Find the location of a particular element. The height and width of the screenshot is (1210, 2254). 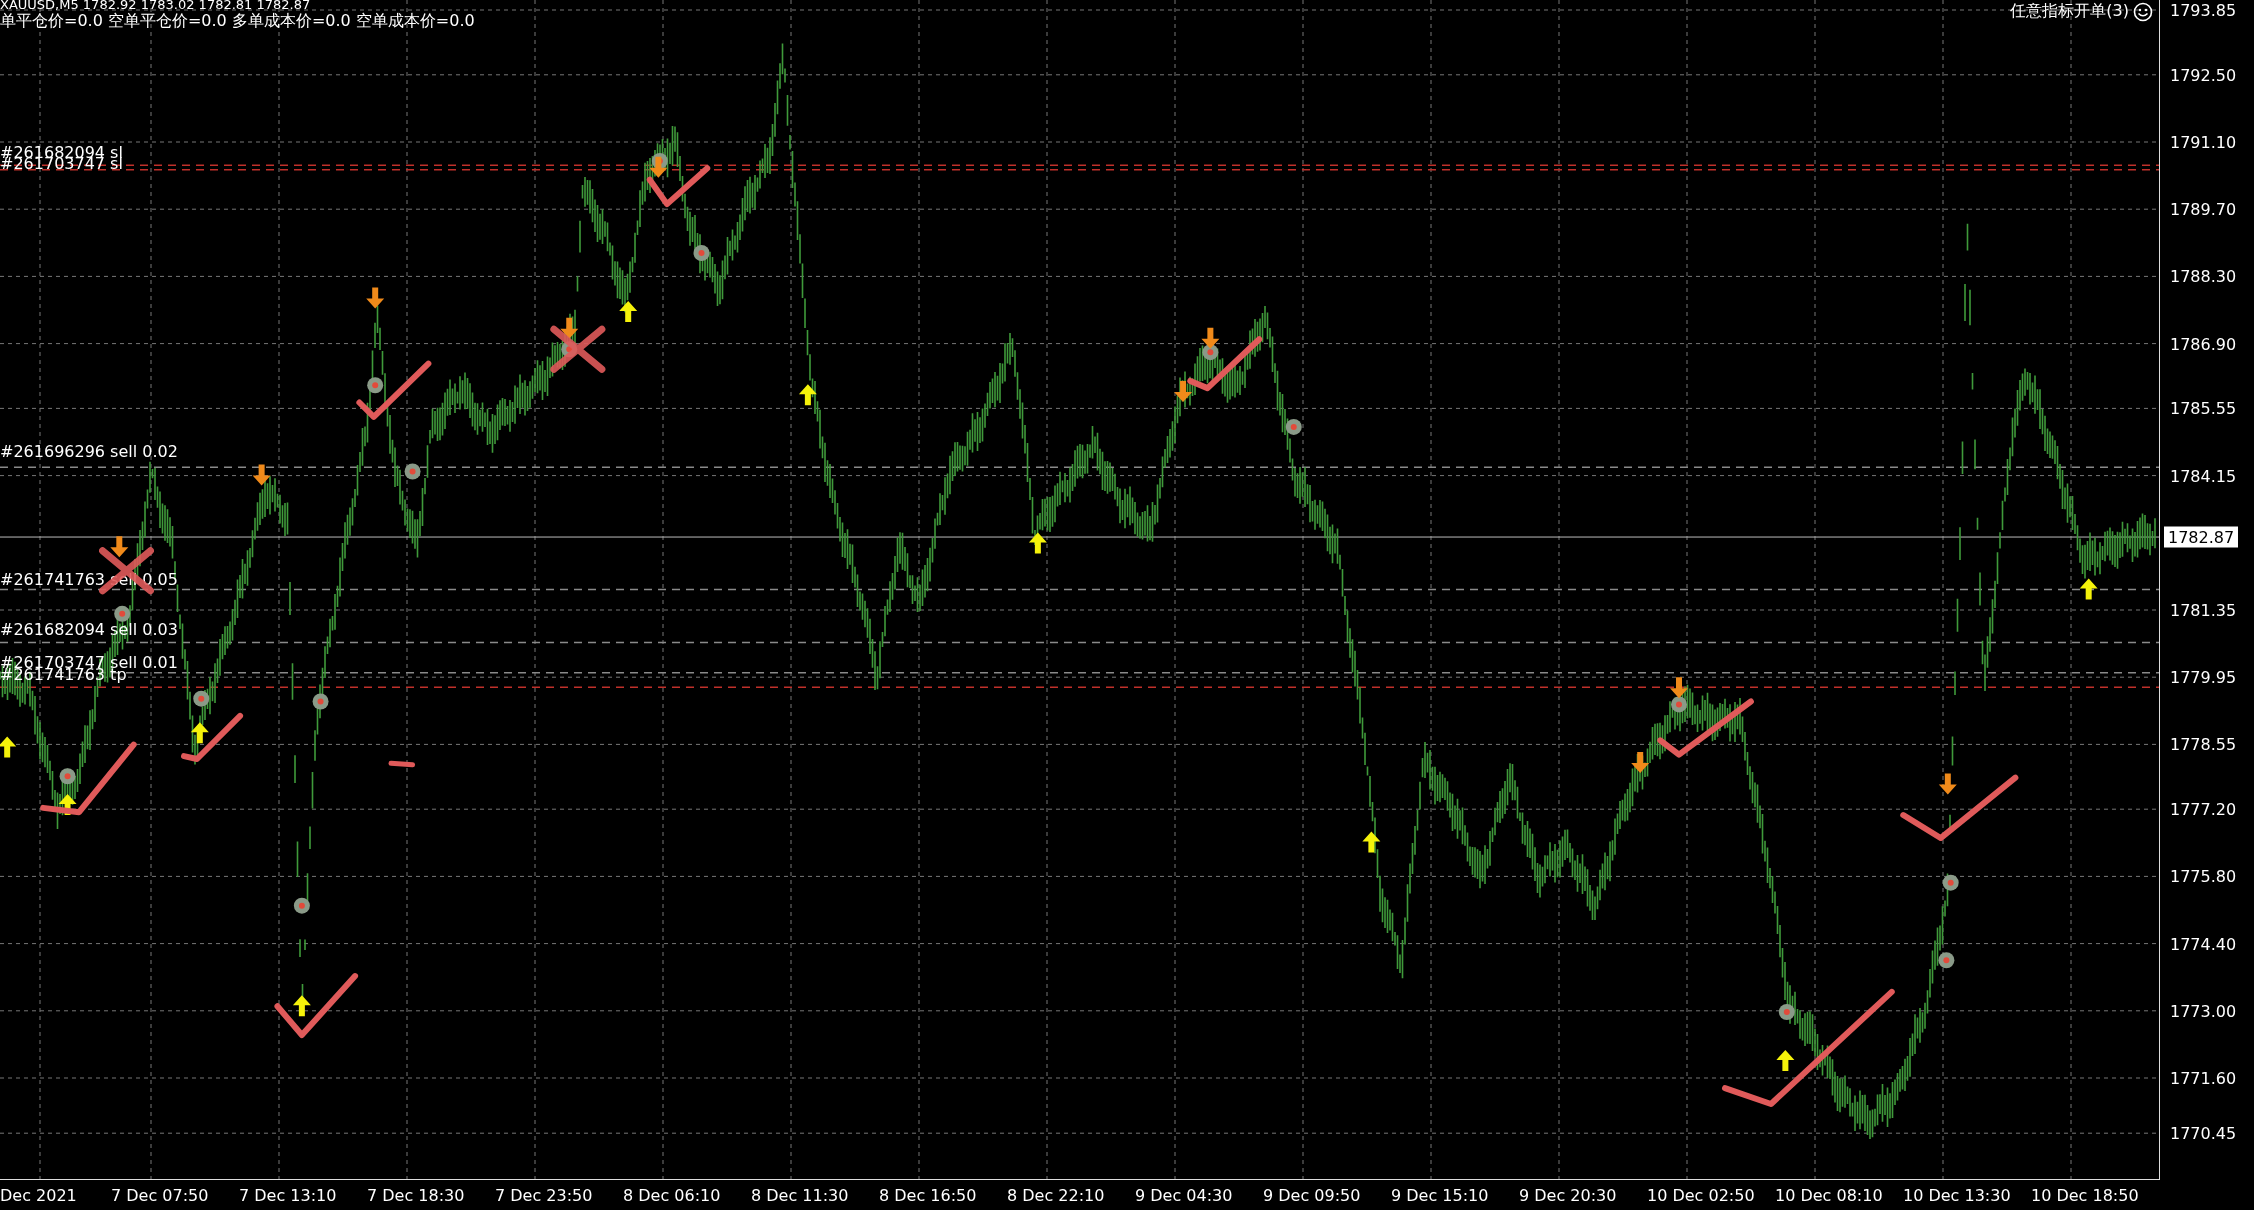

time-tick-label: 10 Dec 18:50 is located at coordinates (2085, 1195).